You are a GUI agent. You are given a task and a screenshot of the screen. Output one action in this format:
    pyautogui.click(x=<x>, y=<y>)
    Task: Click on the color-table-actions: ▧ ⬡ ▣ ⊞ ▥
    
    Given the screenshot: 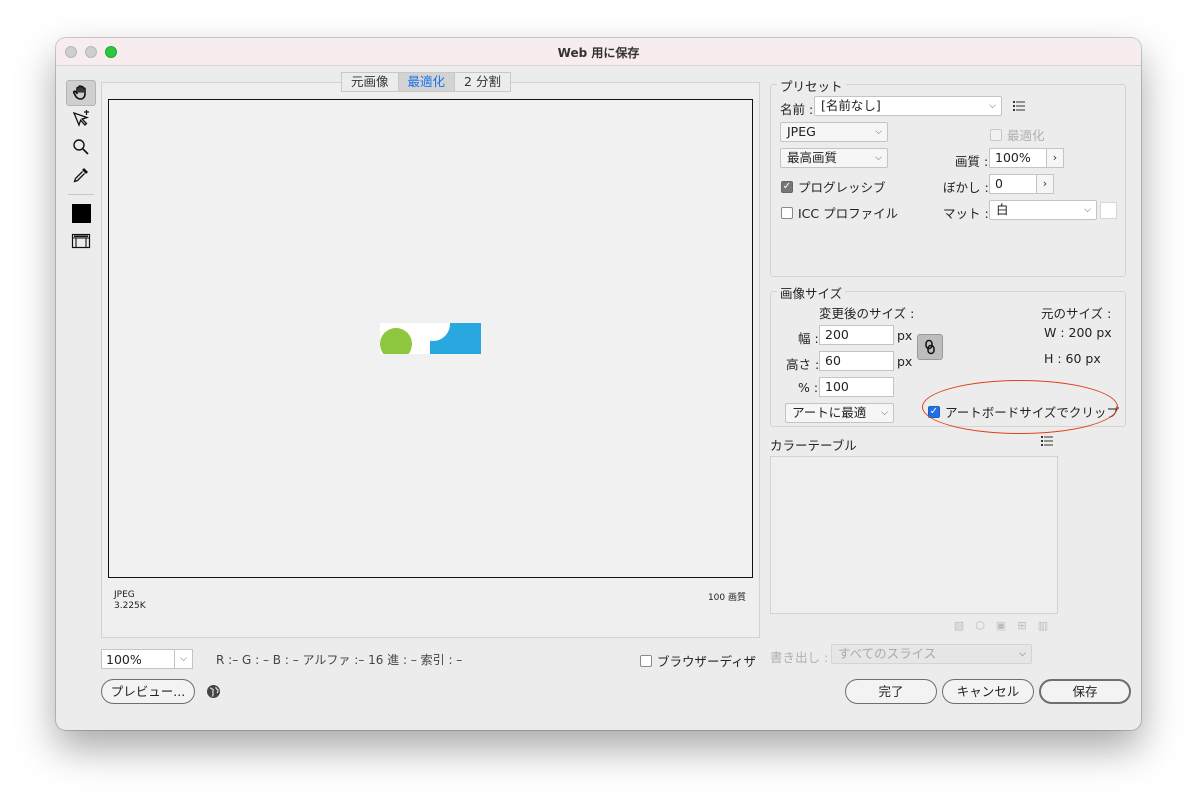 What is the action you would take?
    pyautogui.click(x=1001, y=626)
    